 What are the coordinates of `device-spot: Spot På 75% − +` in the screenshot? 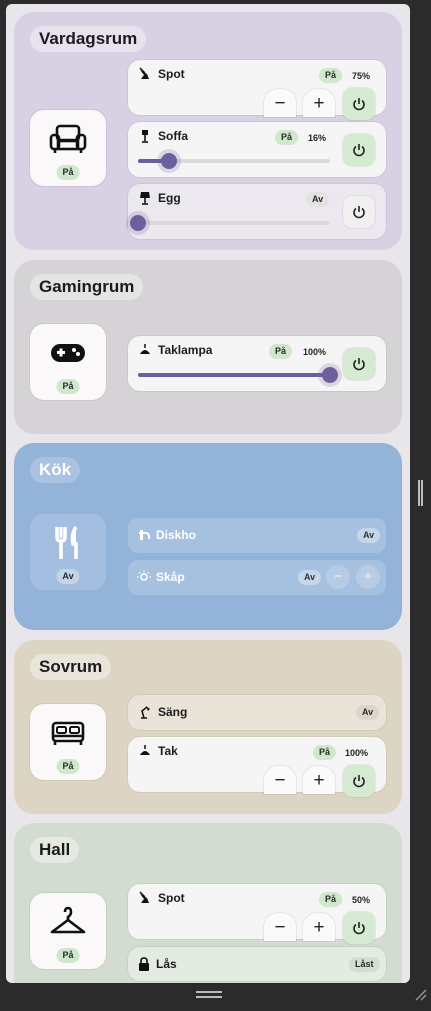 It's located at (257, 90).